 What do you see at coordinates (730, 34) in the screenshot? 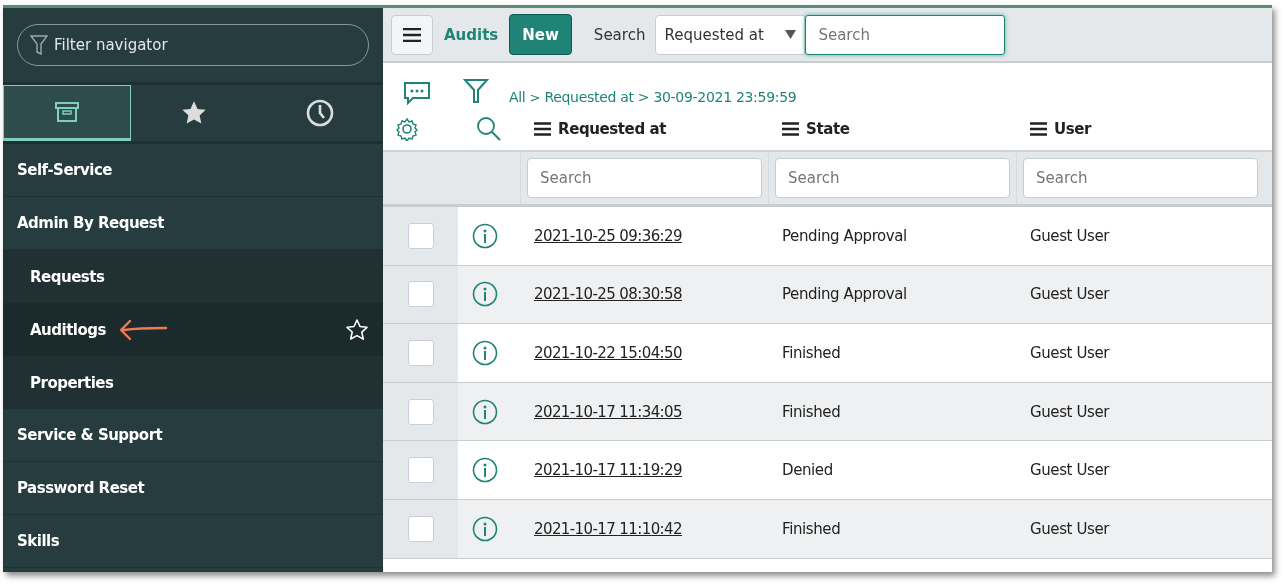
I see `search-field-dropdown: Requested at` at bounding box center [730, 34].